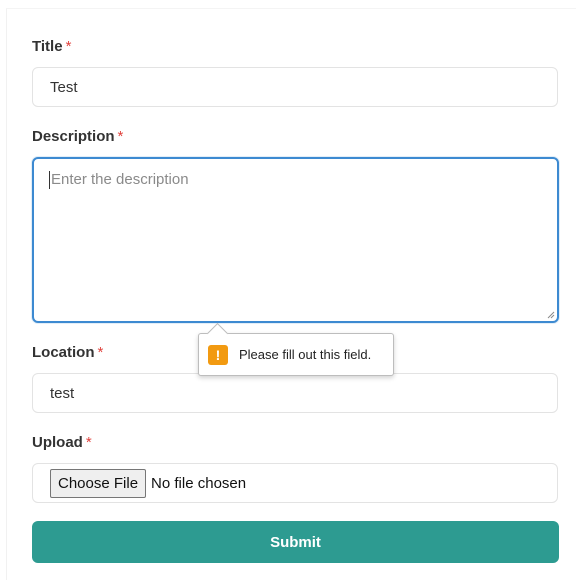 Image resolution: width=576 pixels, height=580 pixels. Describe the element at coordinates (52, 46) in the screenshot. I see `title-label: Title *` at that location.